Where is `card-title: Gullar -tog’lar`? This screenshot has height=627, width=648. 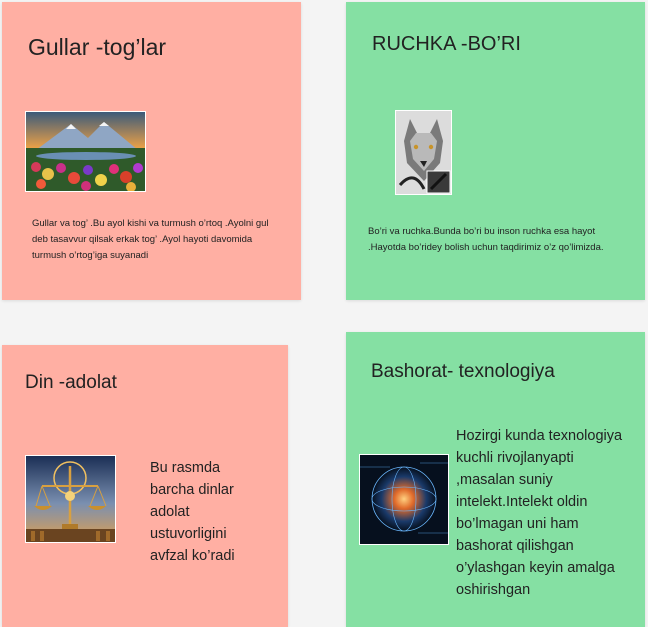 card-title: Gullar -tog’lar is located at coordinates (97, 47).